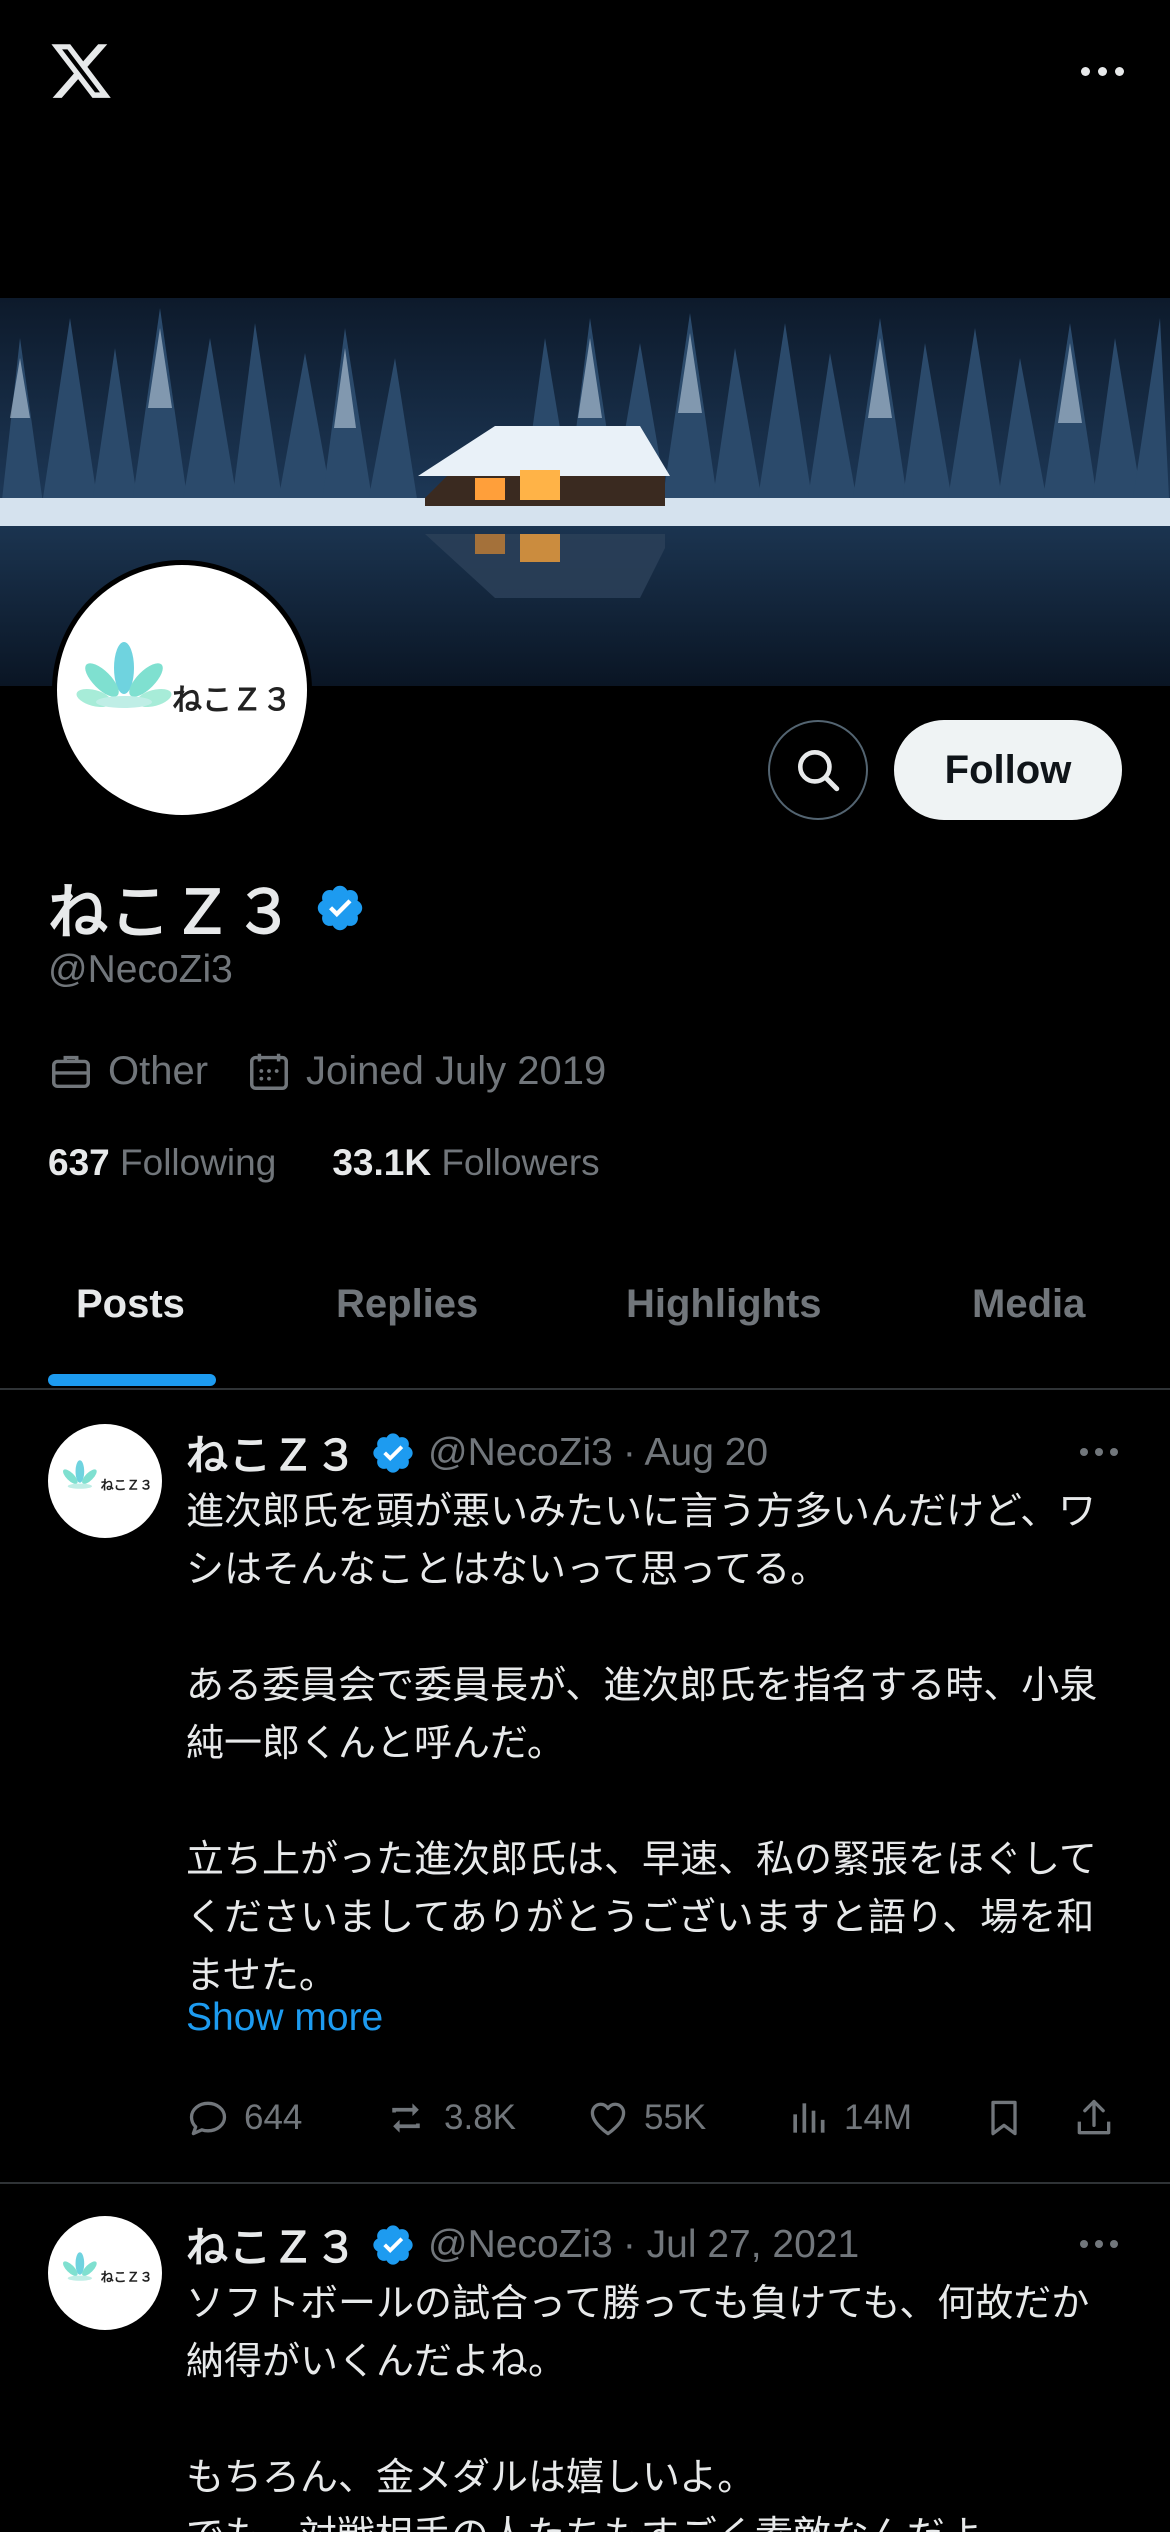 The width and height of the screenshot is (1170, 2532). I want to click on profile-stats: 637 Following 33.1K Followers, so click(352, 1163).